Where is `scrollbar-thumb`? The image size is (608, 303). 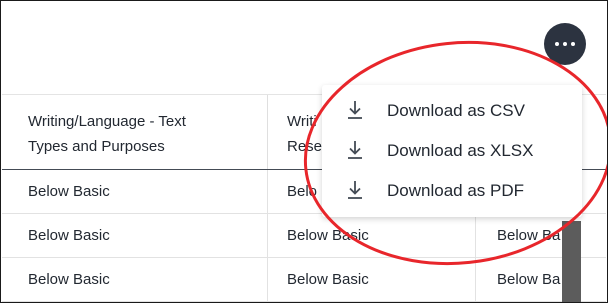
scrollbar-thumb is located at coordinates (571, 261).